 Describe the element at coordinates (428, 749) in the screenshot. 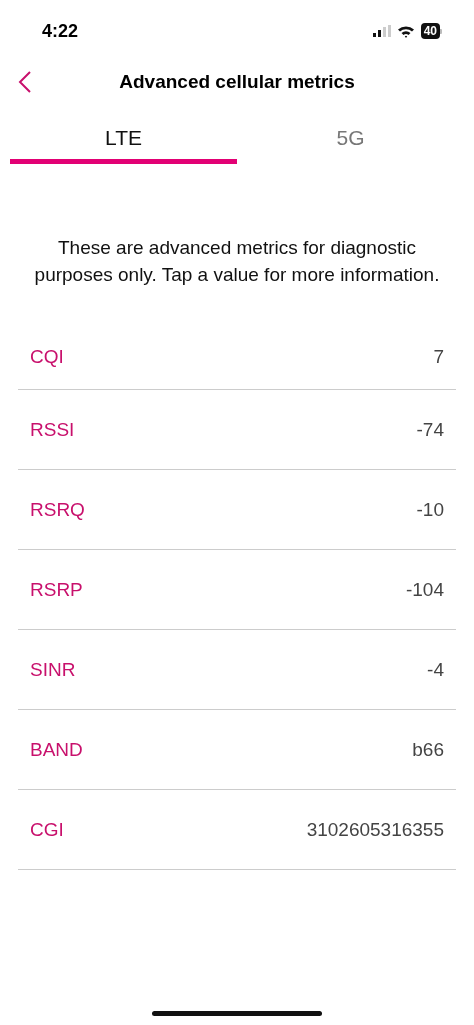

I see `metric-value: b66` at that location.